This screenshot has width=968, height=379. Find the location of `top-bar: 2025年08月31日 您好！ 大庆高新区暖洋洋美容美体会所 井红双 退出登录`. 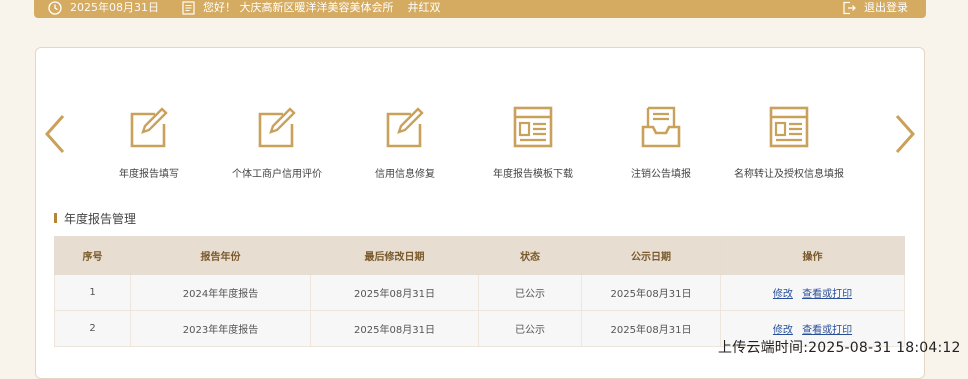

top-bar: 2025年08月31日 您好！ 大庆高新区暖洋洋美容美体会所 井红双 退出登录 is located at coordinates (480, 9).